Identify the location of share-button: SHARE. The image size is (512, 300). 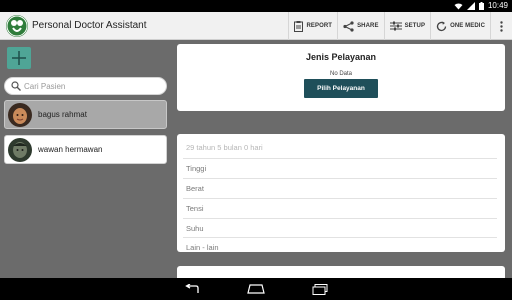
(360, 26).